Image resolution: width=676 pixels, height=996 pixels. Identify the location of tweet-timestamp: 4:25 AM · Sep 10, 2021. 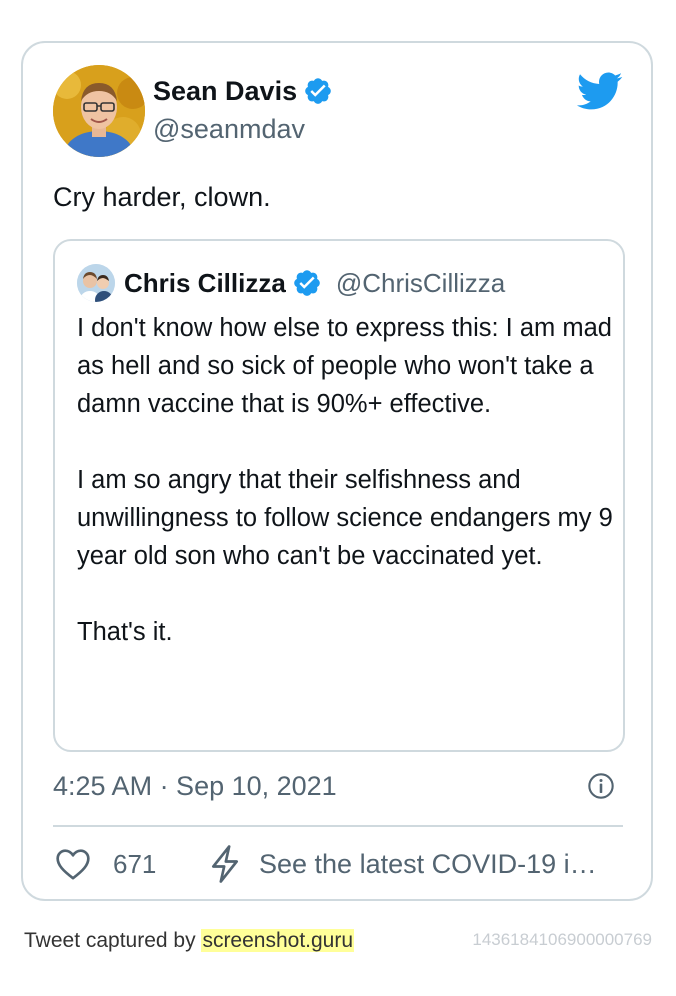
(195, 786).